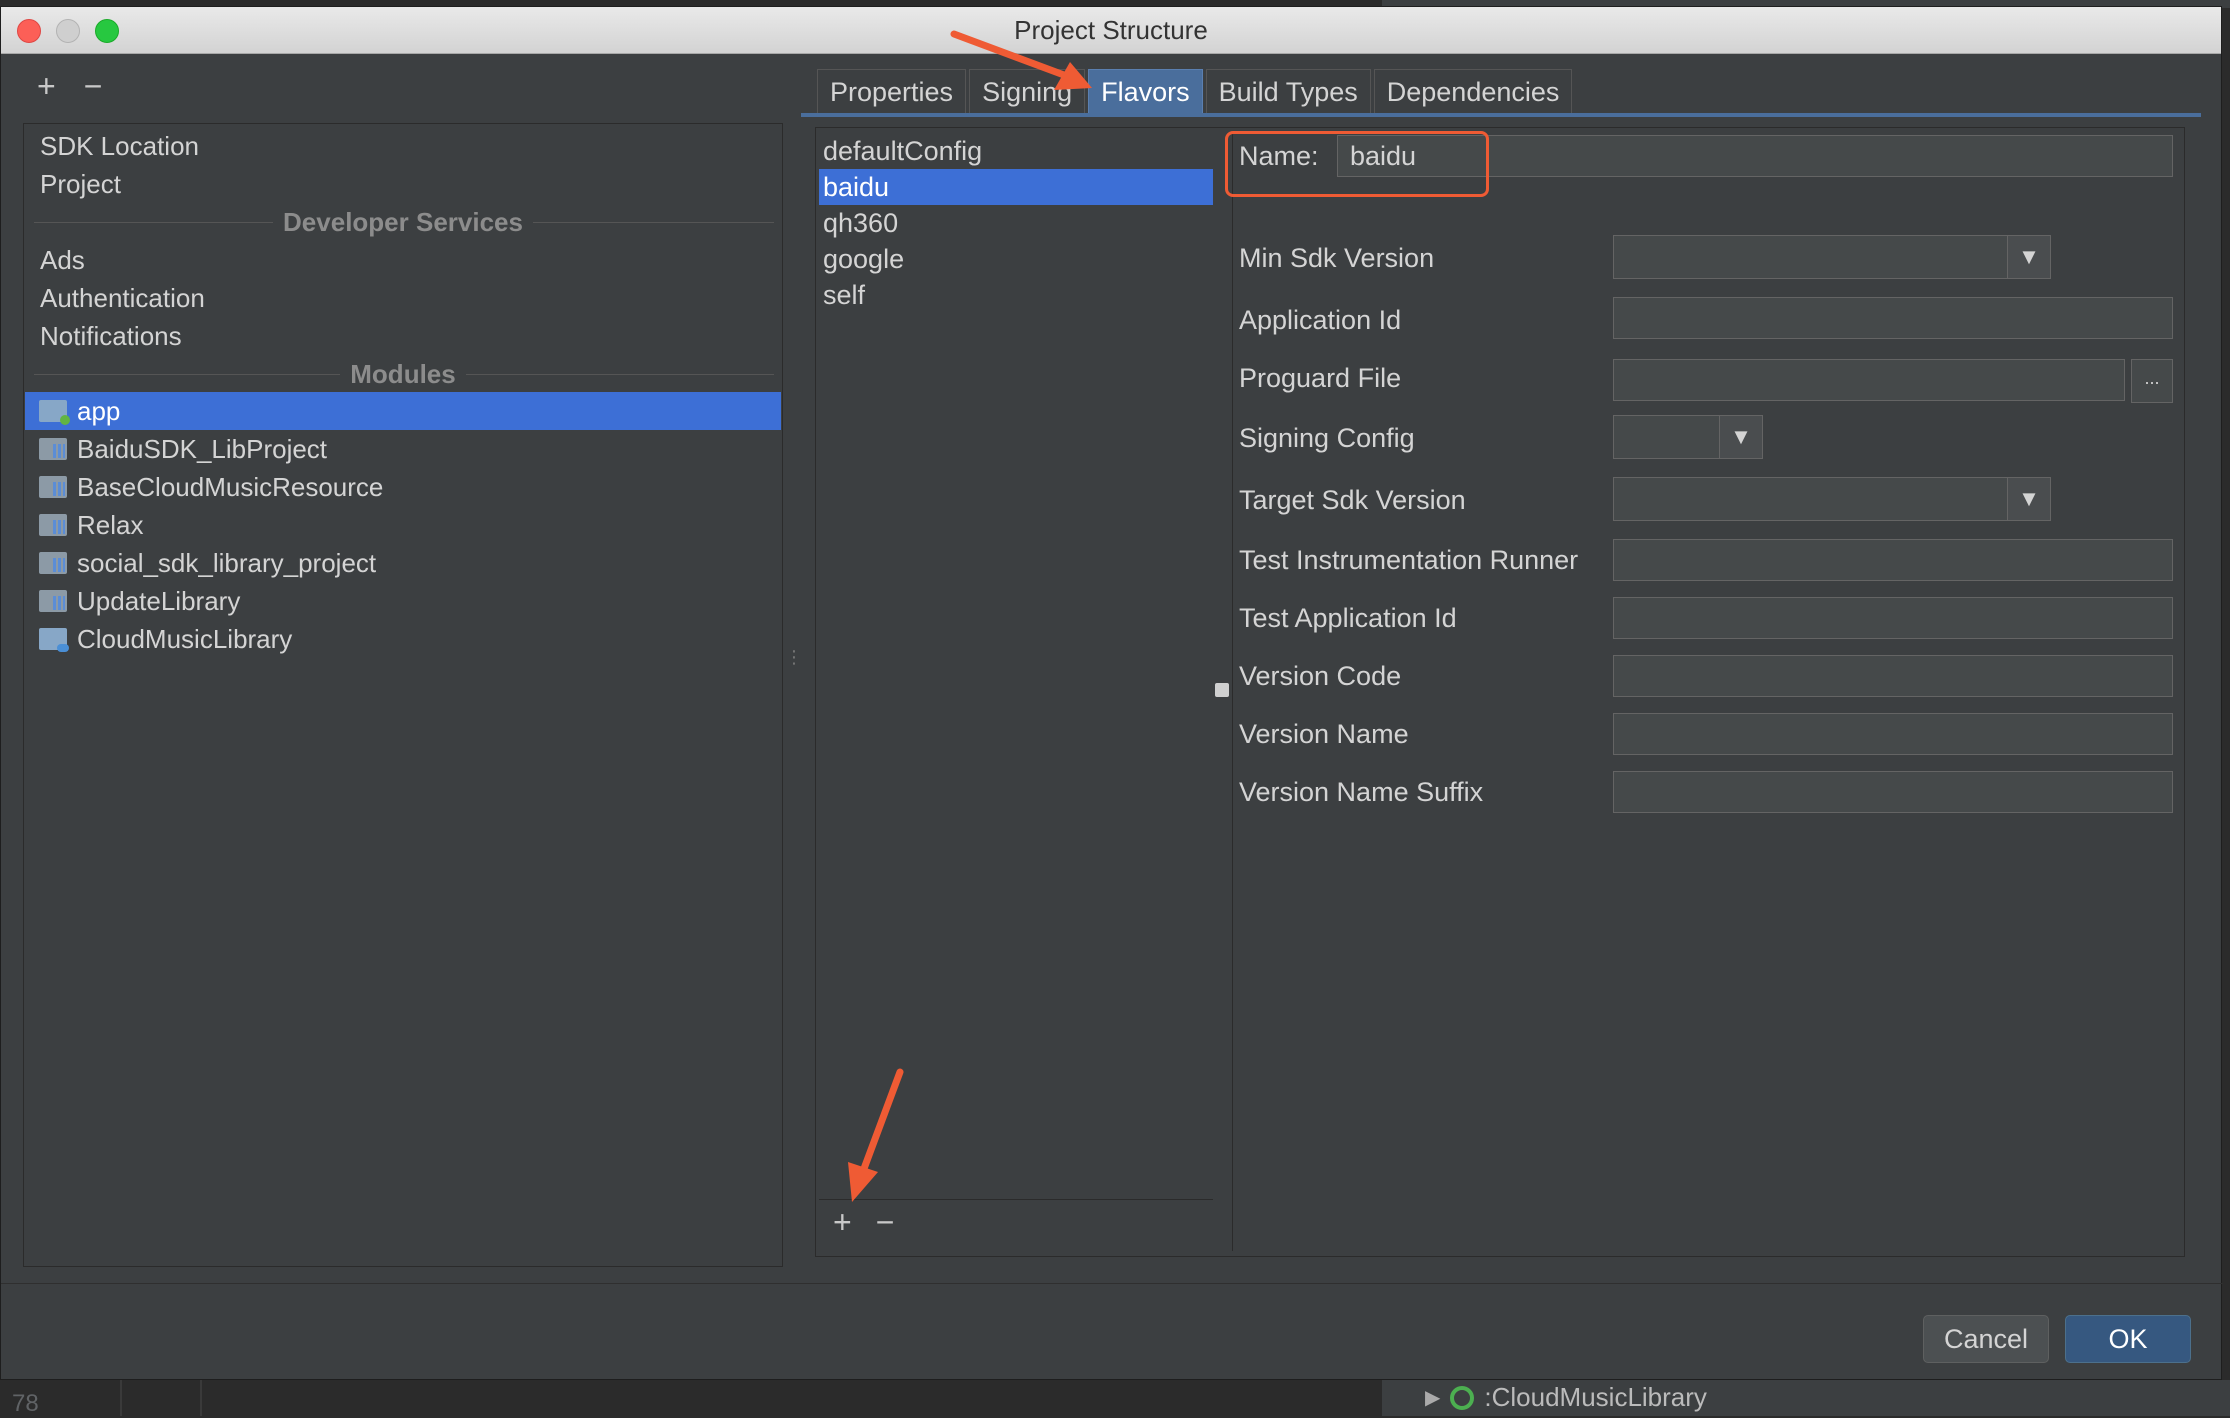 Image resolution: width=2230 pixels, height=1418 pixels. What do you see at coordinates (794, 665) in the screenshot?
I see `panel-splitter-handle: ⋮` at bounding box center [794, 665].